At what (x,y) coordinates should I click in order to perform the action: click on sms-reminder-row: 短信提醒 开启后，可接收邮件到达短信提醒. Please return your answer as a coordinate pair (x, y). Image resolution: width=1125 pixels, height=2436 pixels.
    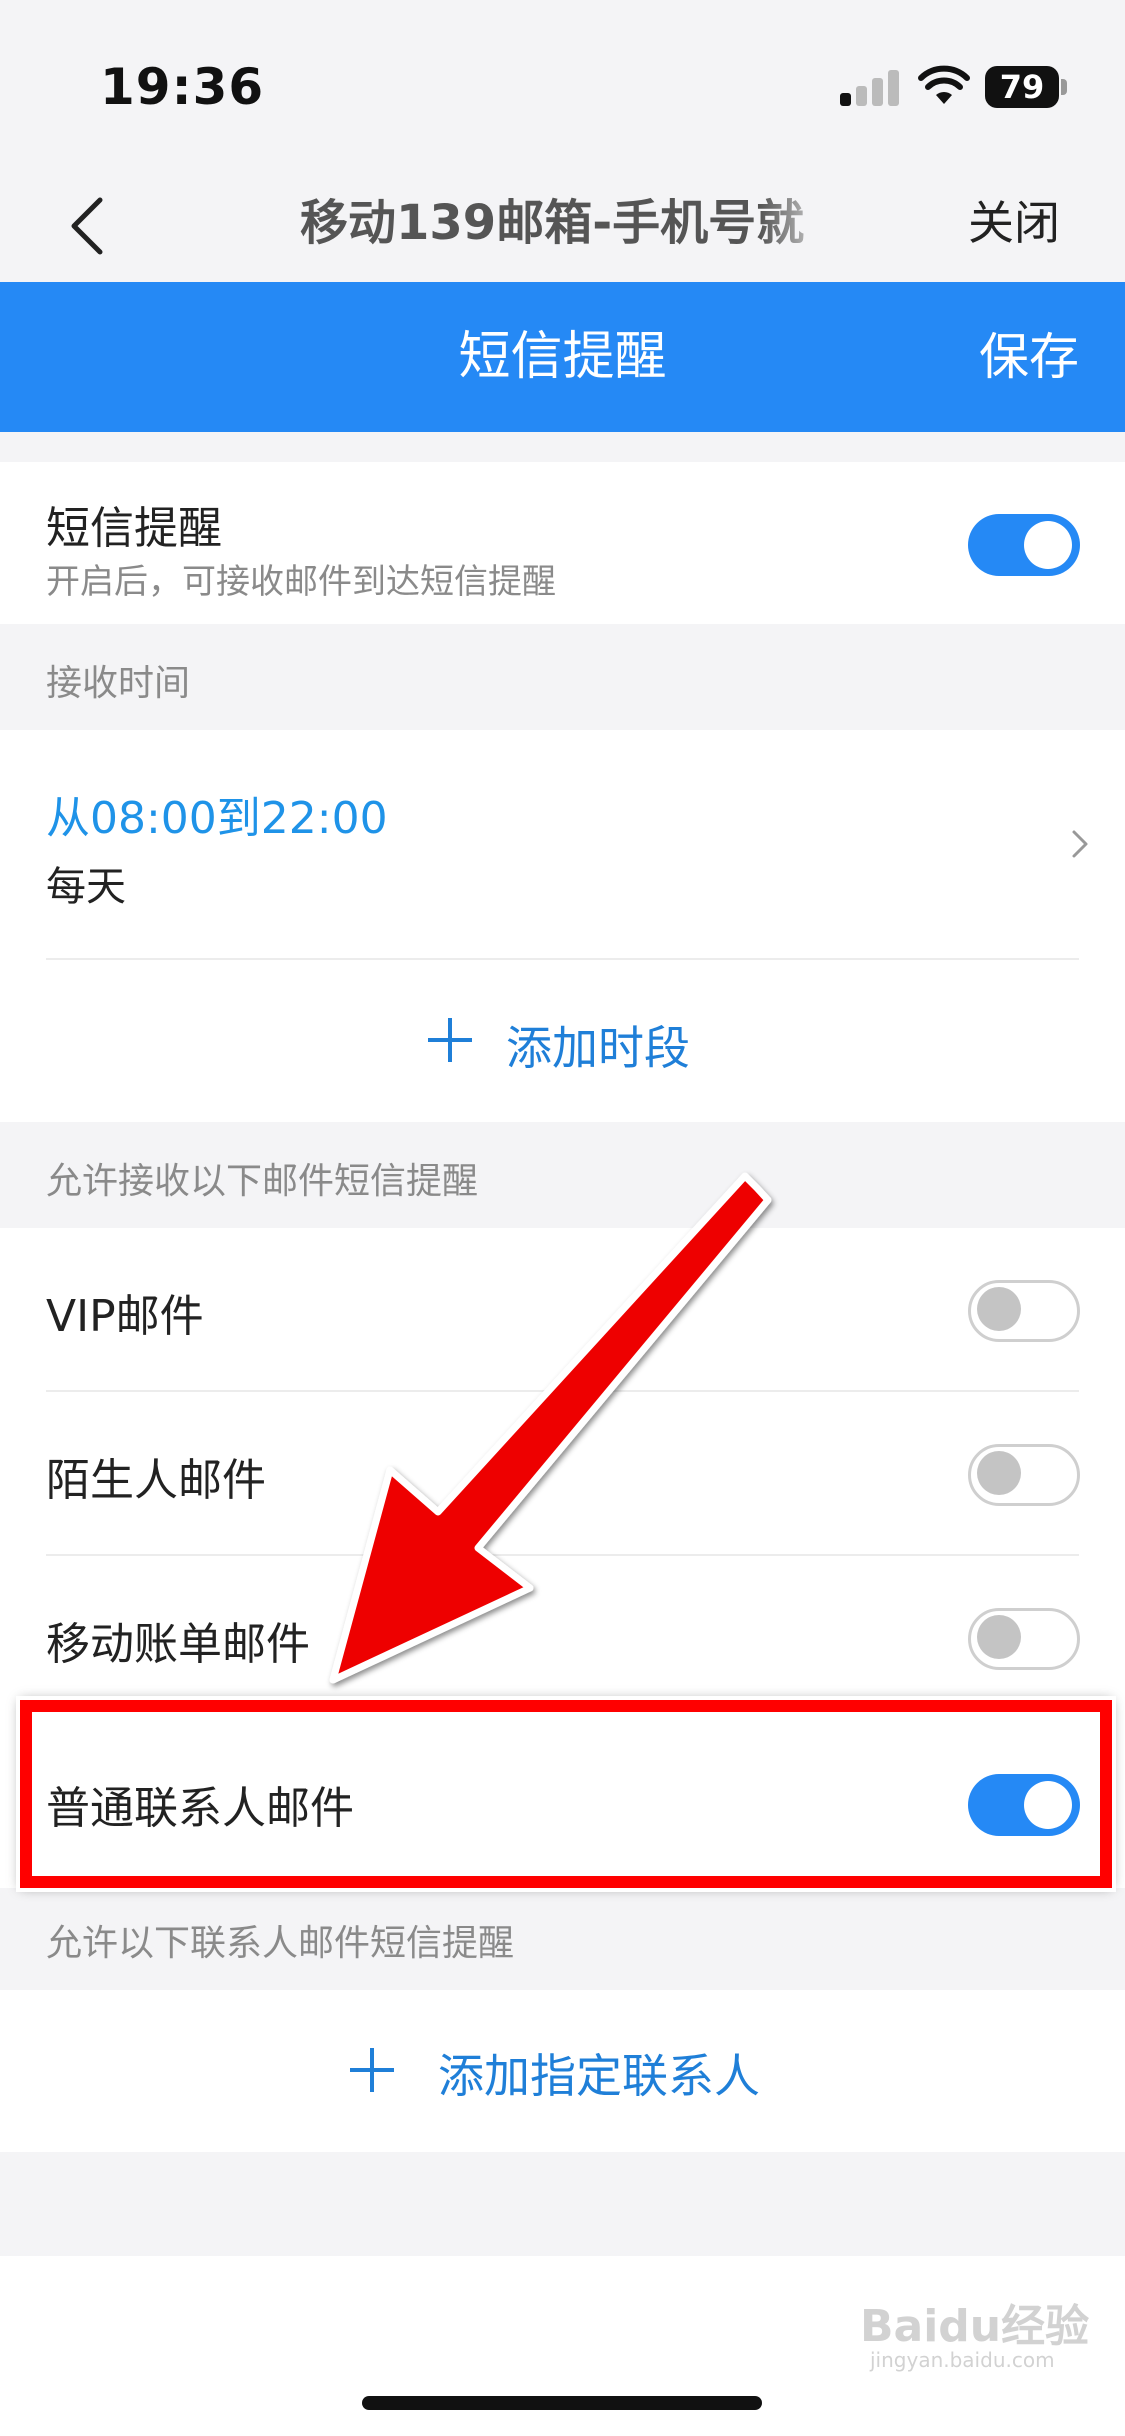
    Looking at the image, I should click on (562, 543).